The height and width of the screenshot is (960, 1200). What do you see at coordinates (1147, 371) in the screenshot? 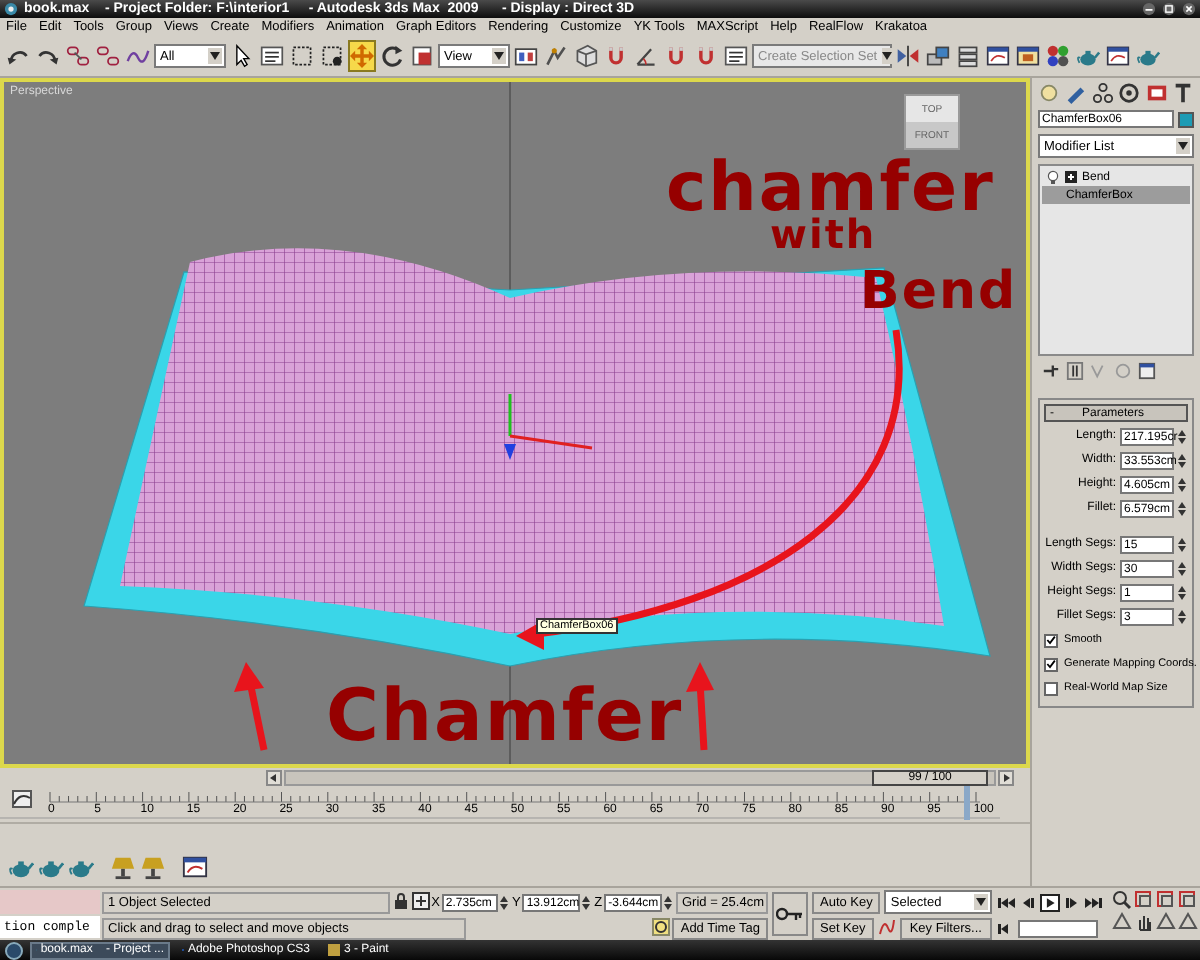
I see `configure-icon` at bounding box center [1147, 371].